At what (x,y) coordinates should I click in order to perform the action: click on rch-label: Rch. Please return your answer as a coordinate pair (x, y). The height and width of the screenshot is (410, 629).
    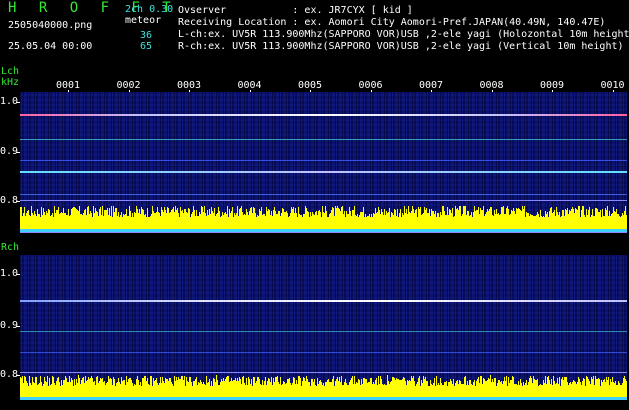
    Looking at the image, I should click on (10, 247).